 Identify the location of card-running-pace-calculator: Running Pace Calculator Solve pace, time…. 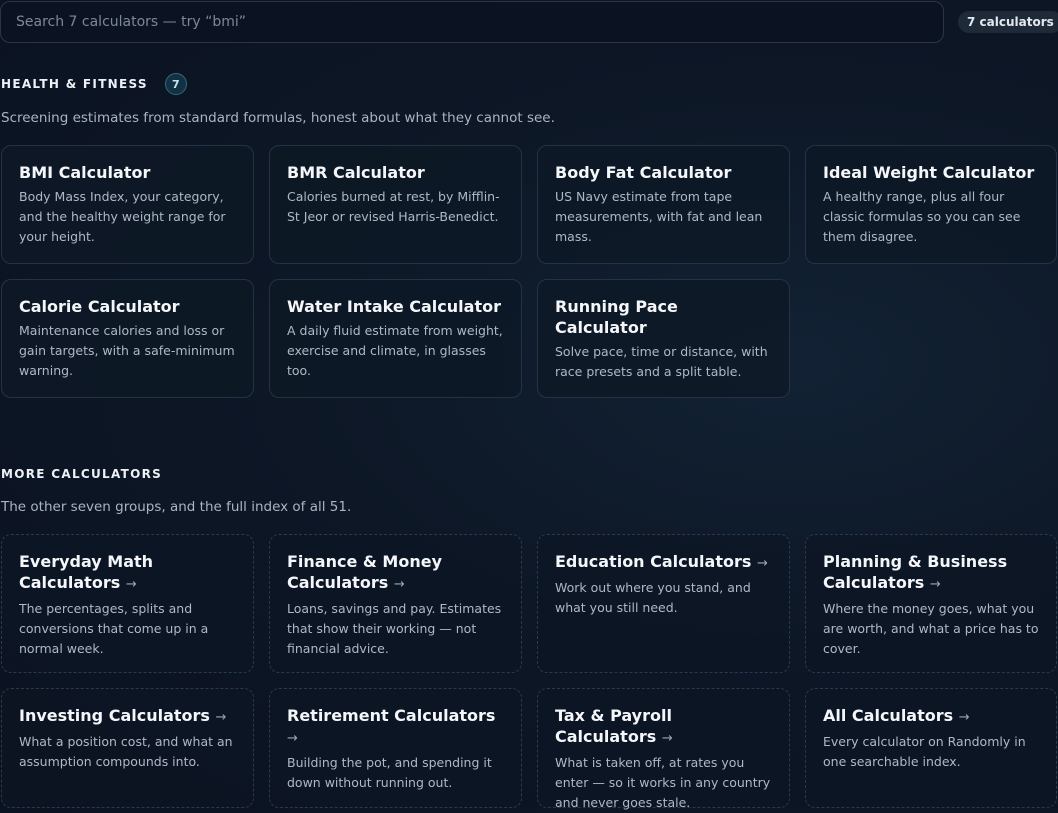
(663, 338).